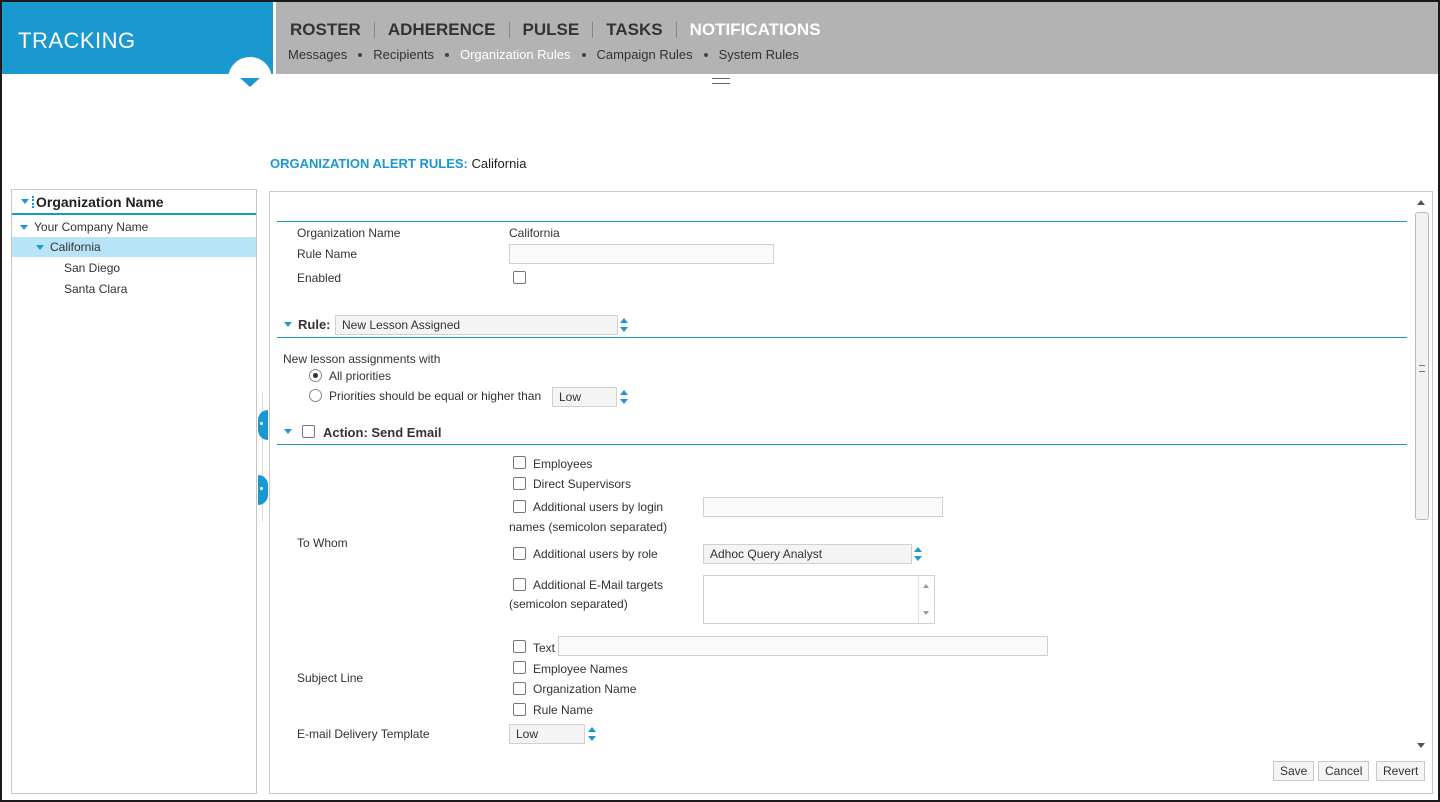 This screenshot has width=1440, height=802. I want to click on radio-all-priorities-label: All priorities, so click(360, 376).